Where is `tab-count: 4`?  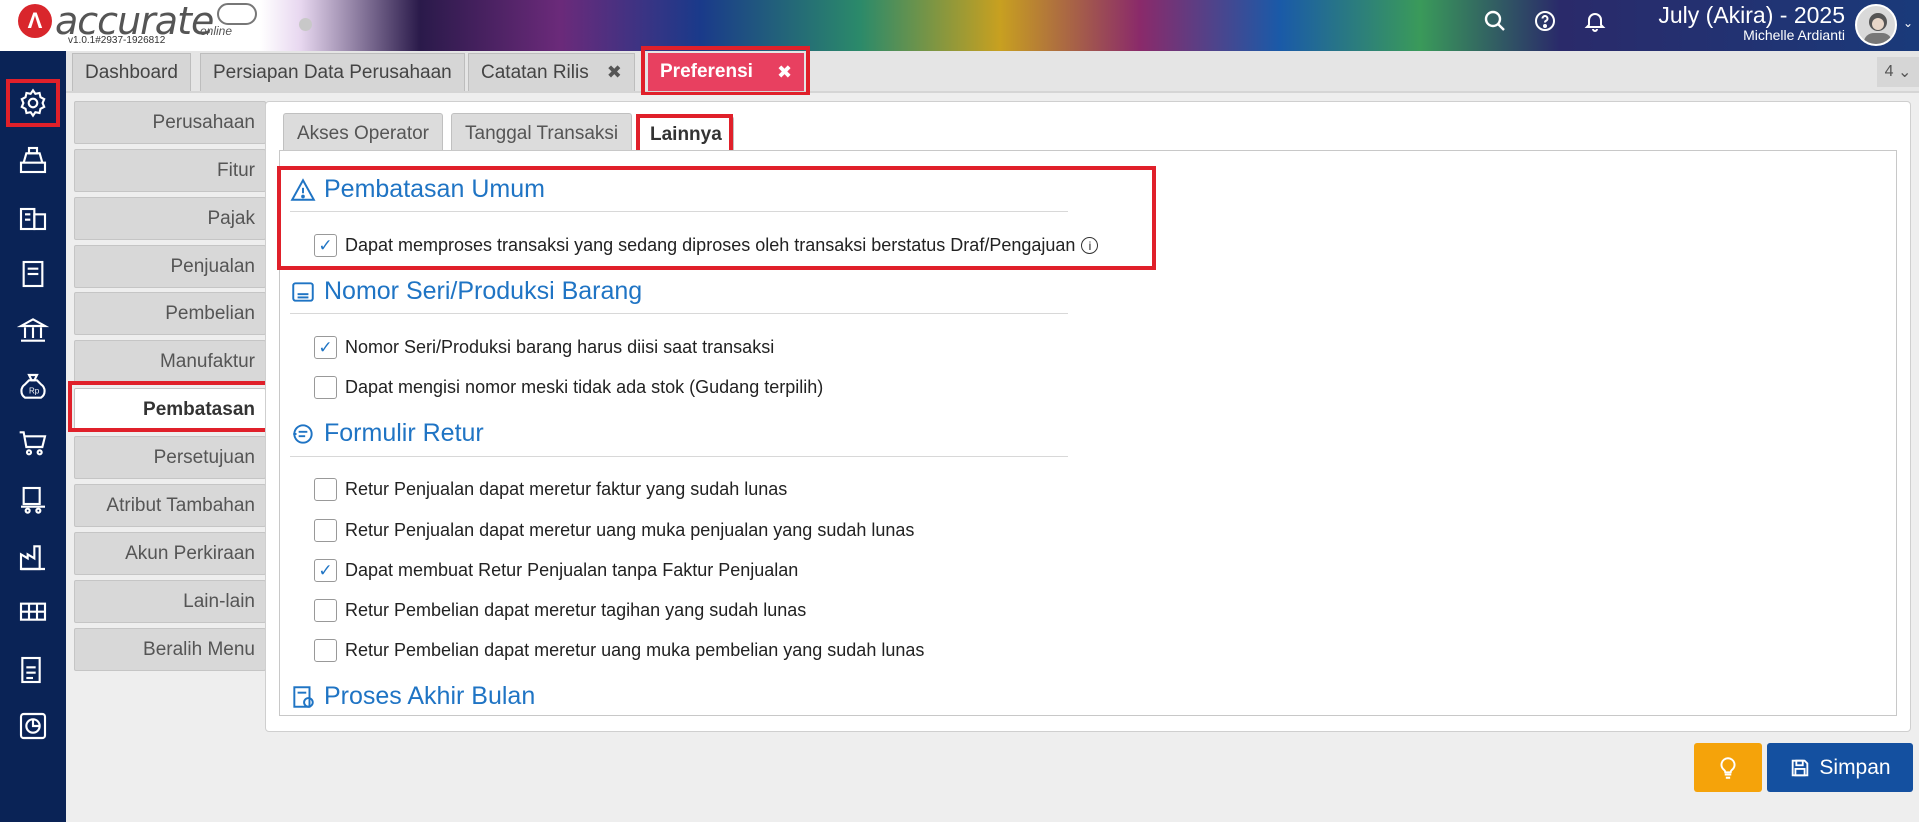 tab-count: 4 is located at coordinates (1889, 71).